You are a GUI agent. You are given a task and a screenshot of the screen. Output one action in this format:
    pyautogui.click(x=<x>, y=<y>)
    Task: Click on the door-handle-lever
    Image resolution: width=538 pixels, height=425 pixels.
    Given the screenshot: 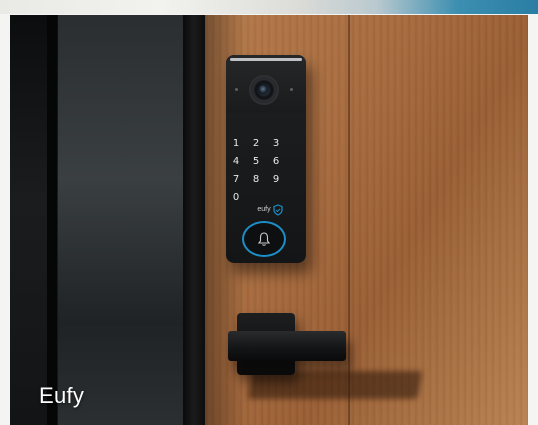 What is the action you would take?
    pyautogui.click(x=287, y=346)
    